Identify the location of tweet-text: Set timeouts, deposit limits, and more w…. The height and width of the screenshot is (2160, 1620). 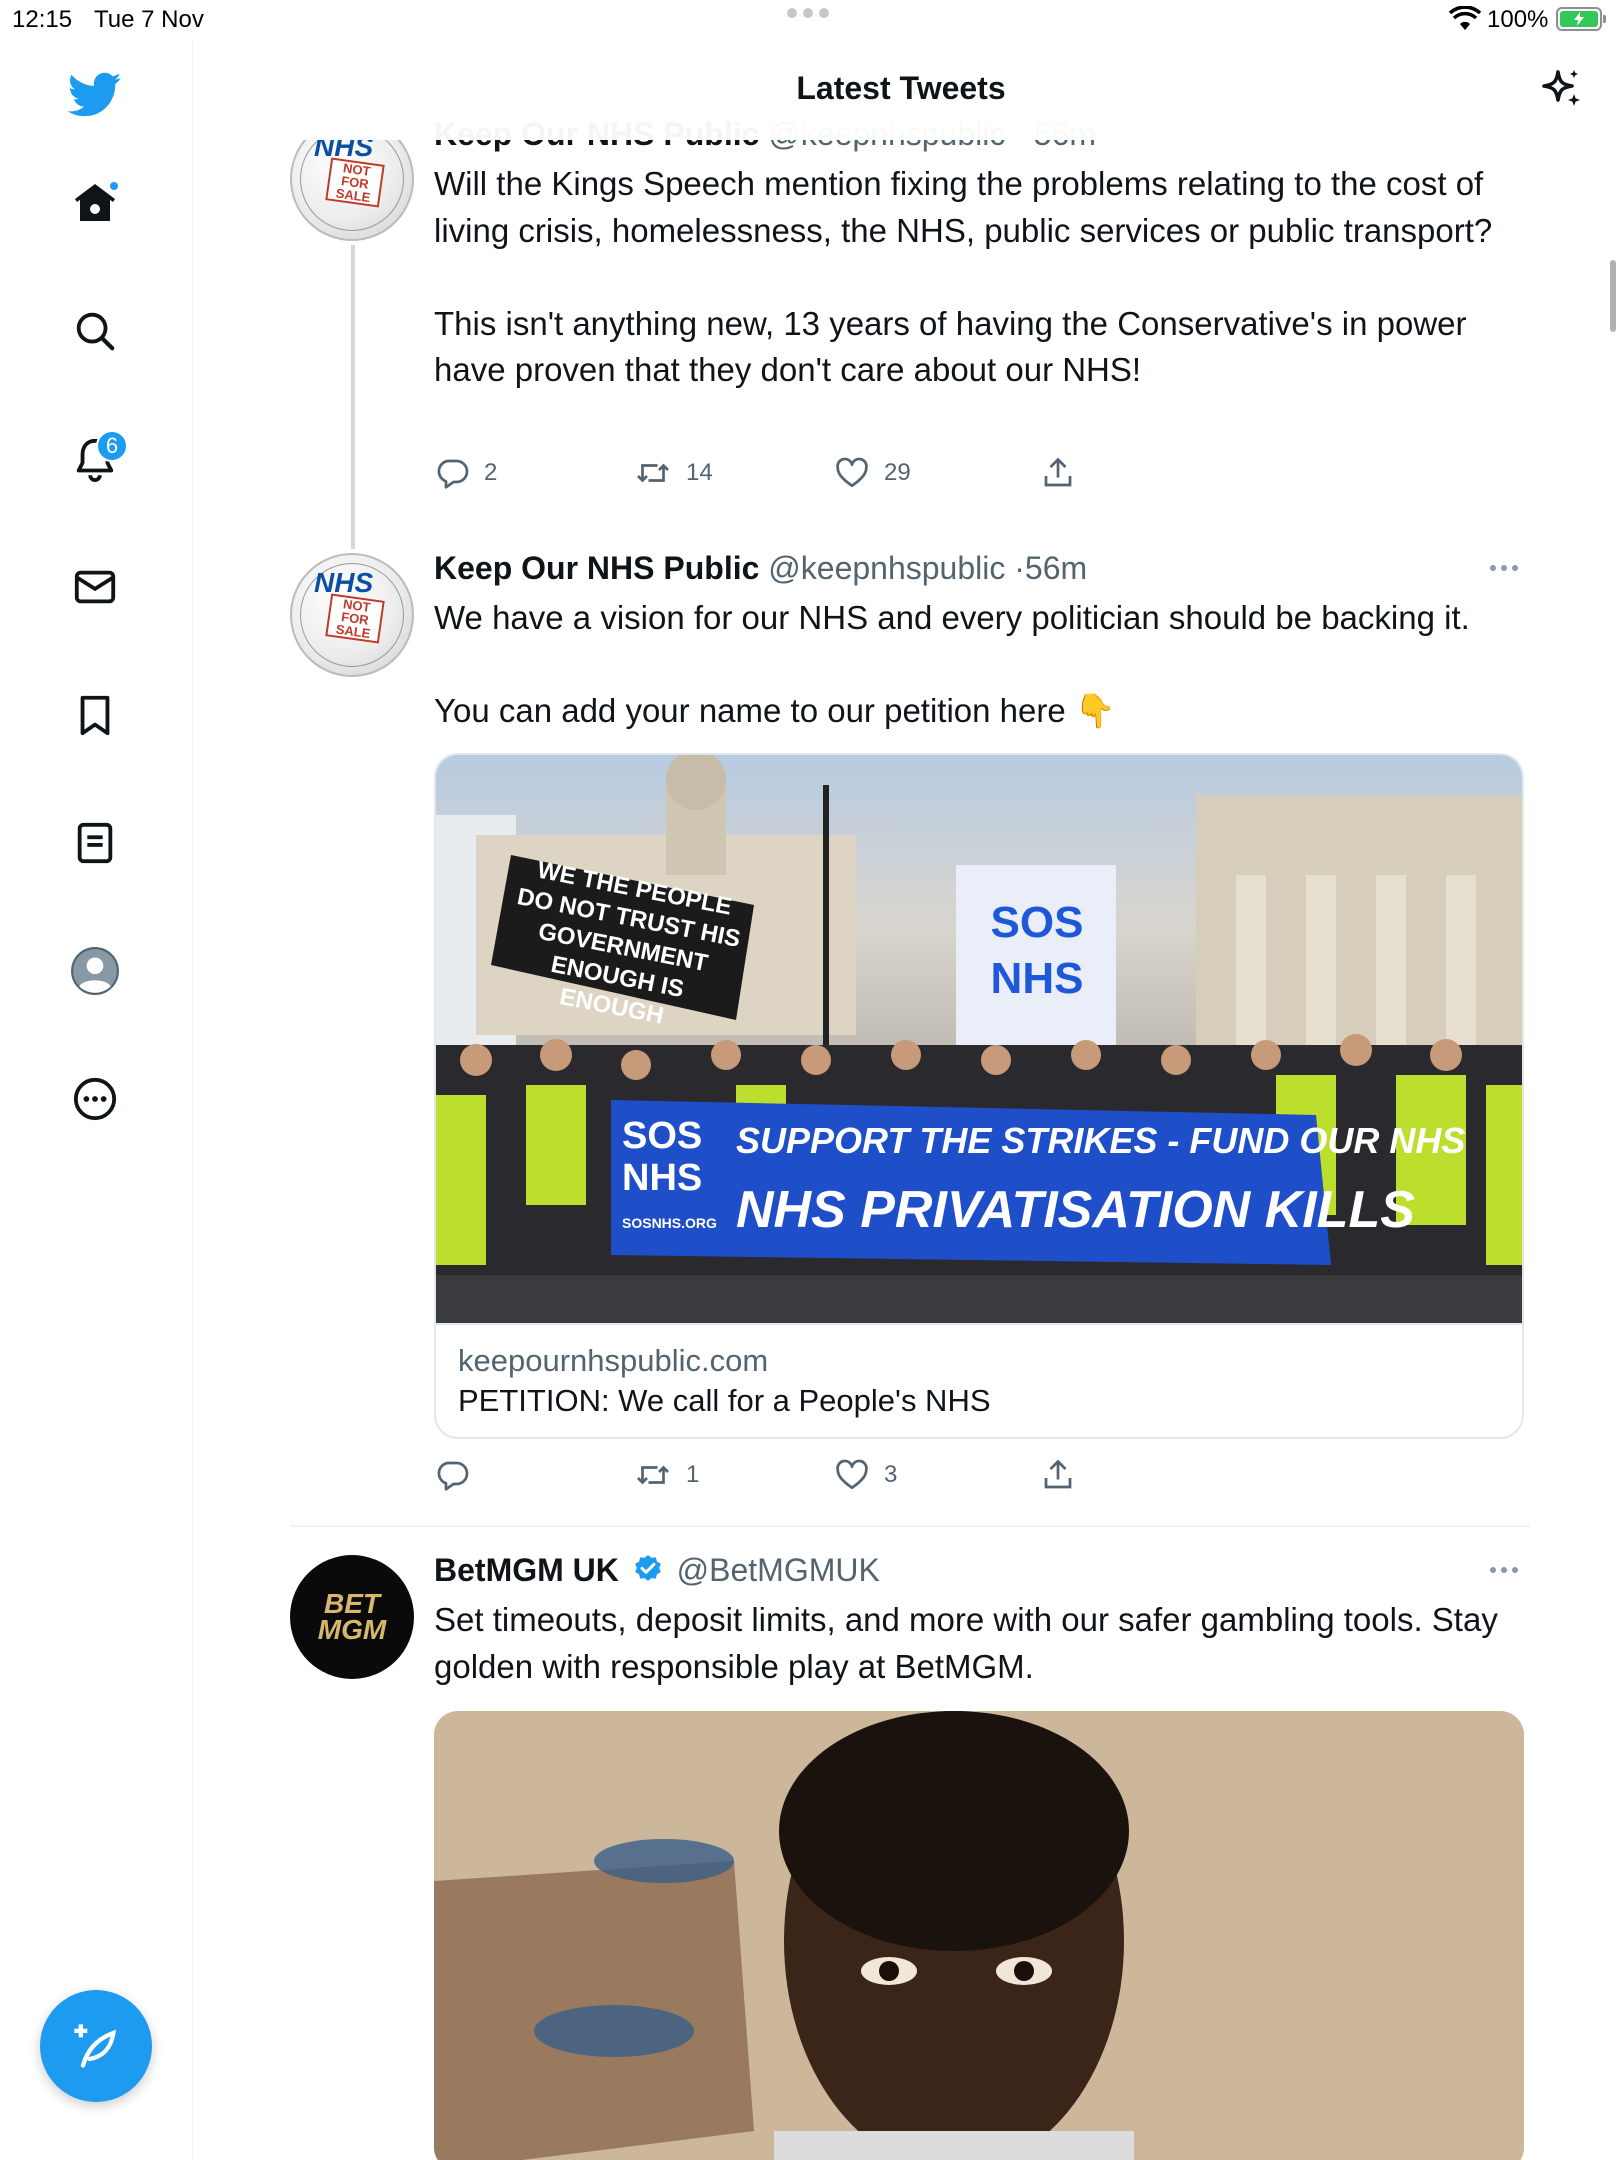
(970, 1643).